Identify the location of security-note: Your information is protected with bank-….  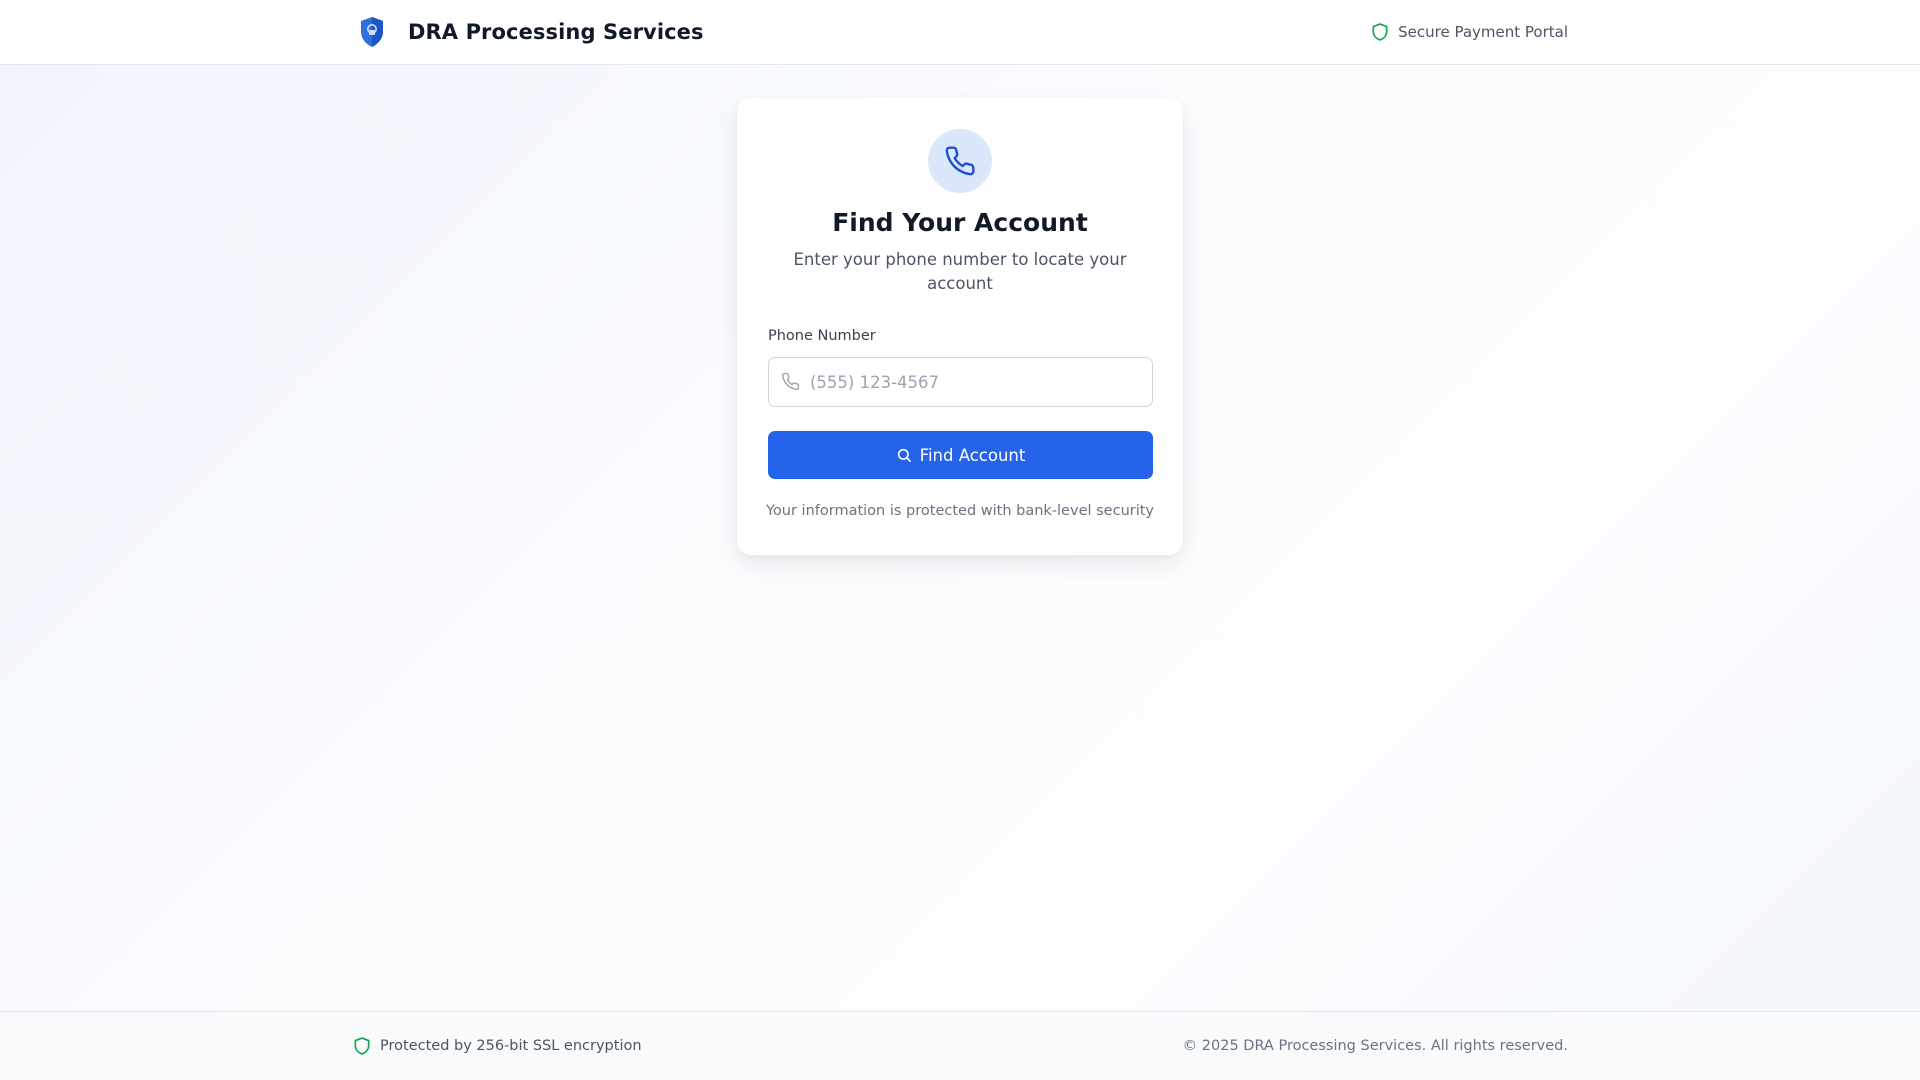
(960, 511).